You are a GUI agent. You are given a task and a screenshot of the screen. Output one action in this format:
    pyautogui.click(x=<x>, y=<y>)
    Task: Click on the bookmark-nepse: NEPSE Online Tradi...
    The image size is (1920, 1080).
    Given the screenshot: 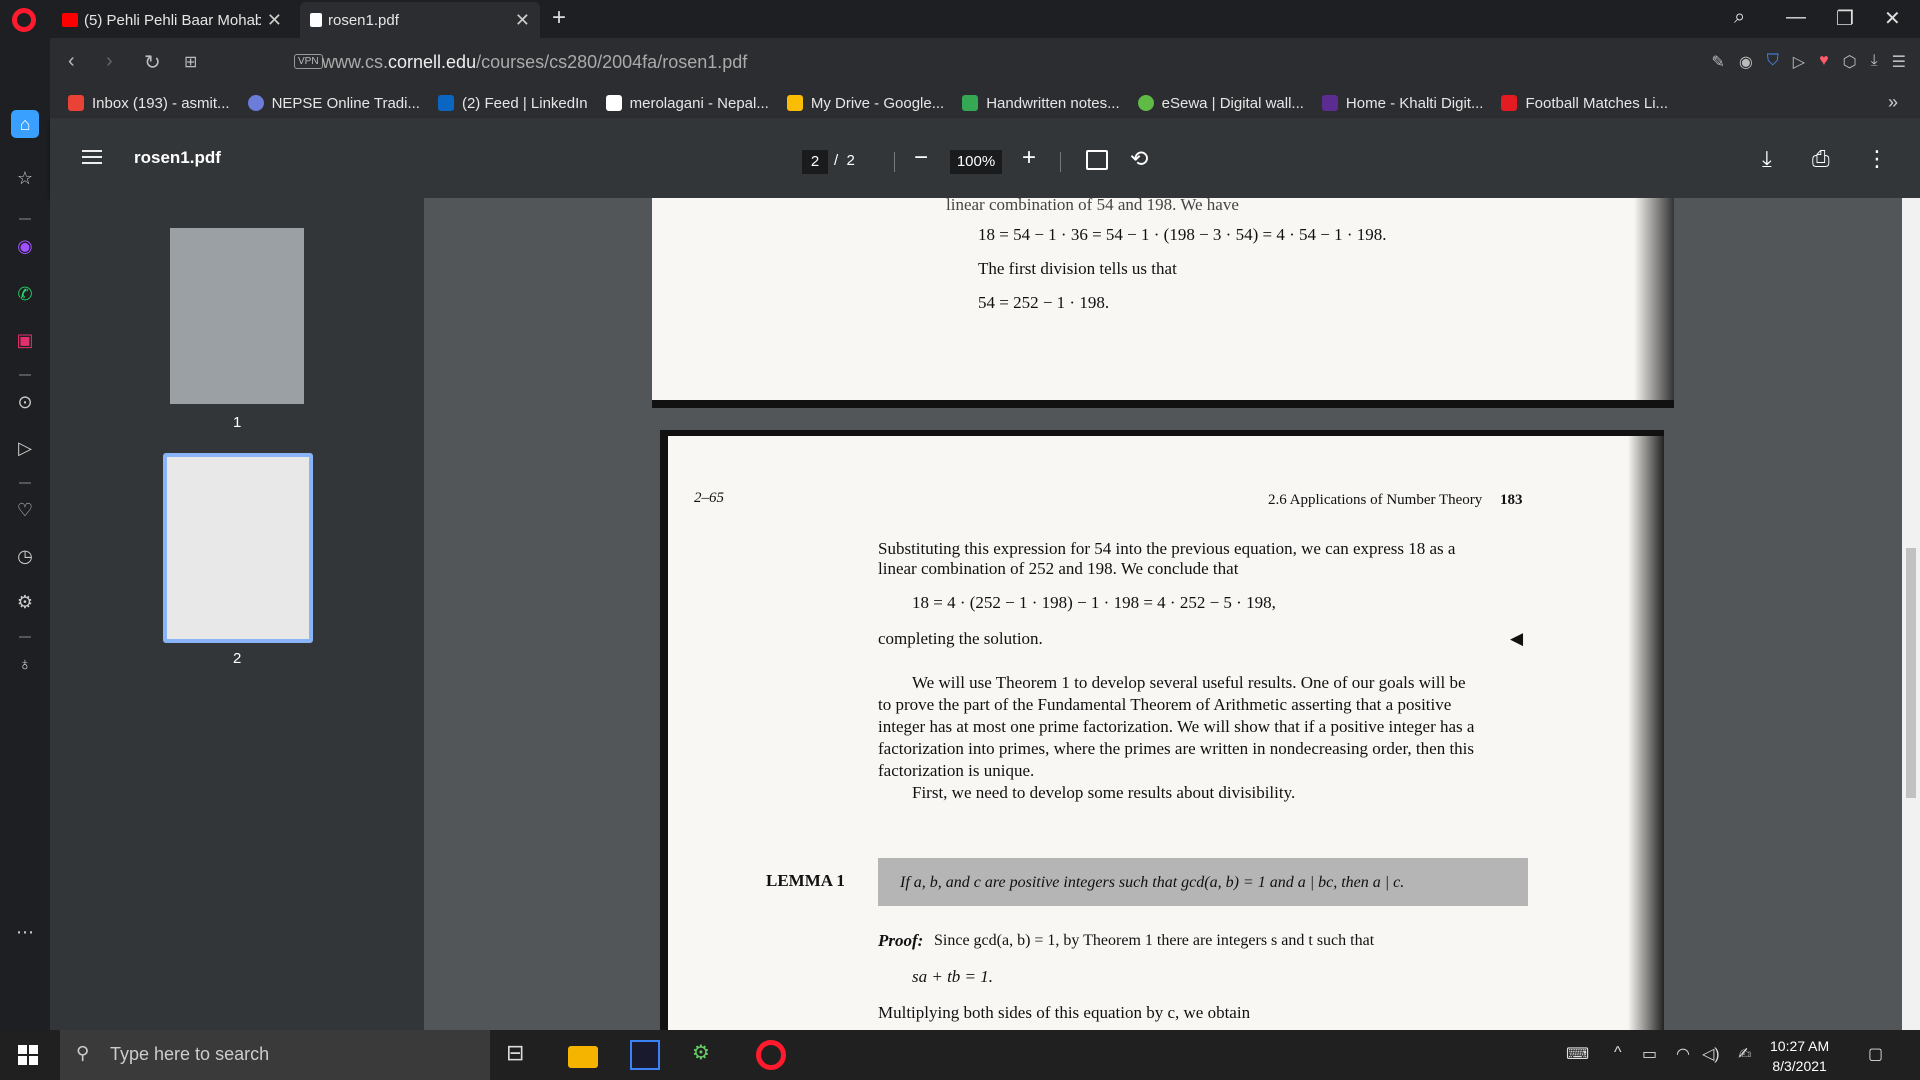 What is the action you would take?
    pyautogui.click(x=333, y=103)
    